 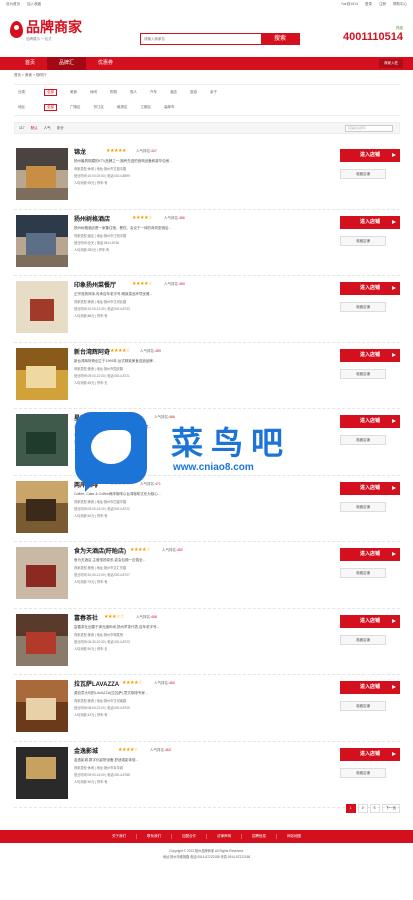 I want to click on shop-name: 新台湾辉阿奇, so click(x=92, y=351).